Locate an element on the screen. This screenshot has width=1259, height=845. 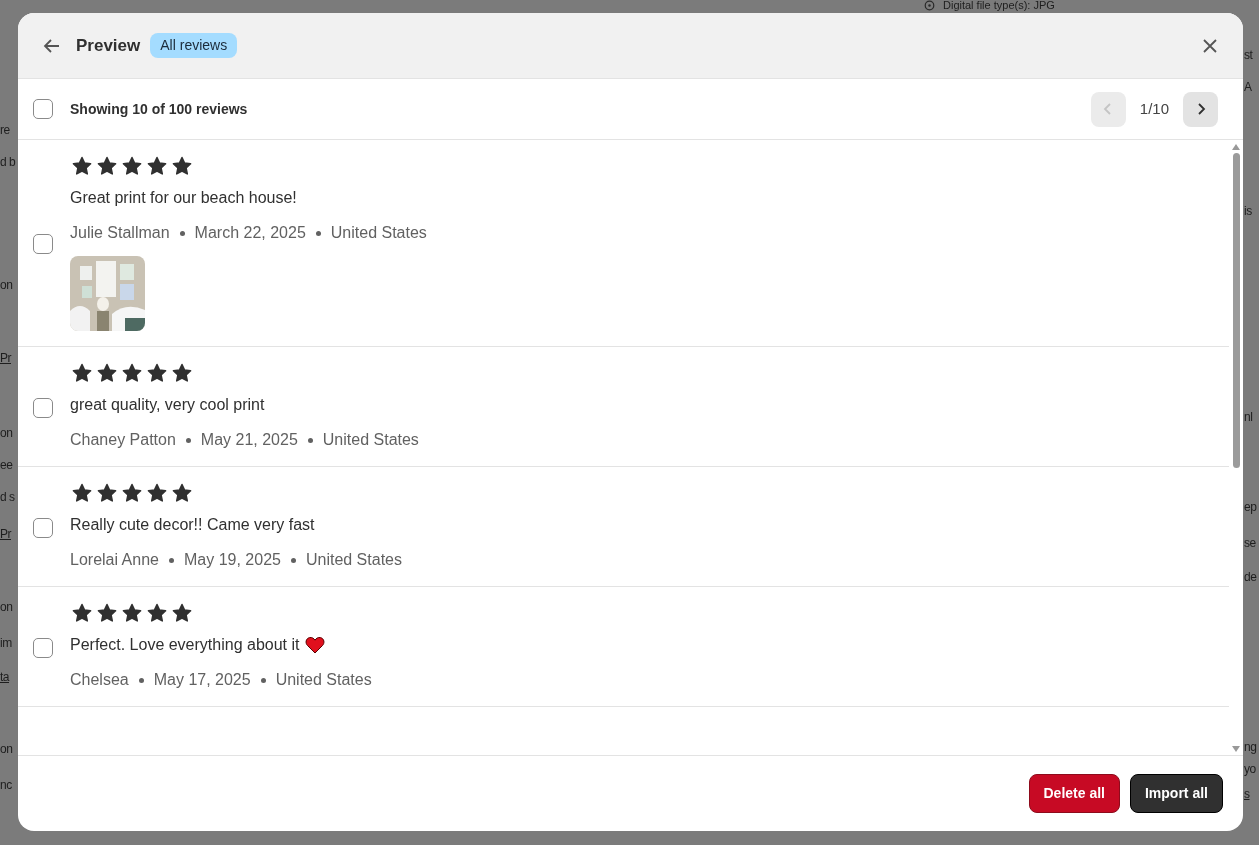
filter-badge: All reviews is located at coordinates (194, 45).